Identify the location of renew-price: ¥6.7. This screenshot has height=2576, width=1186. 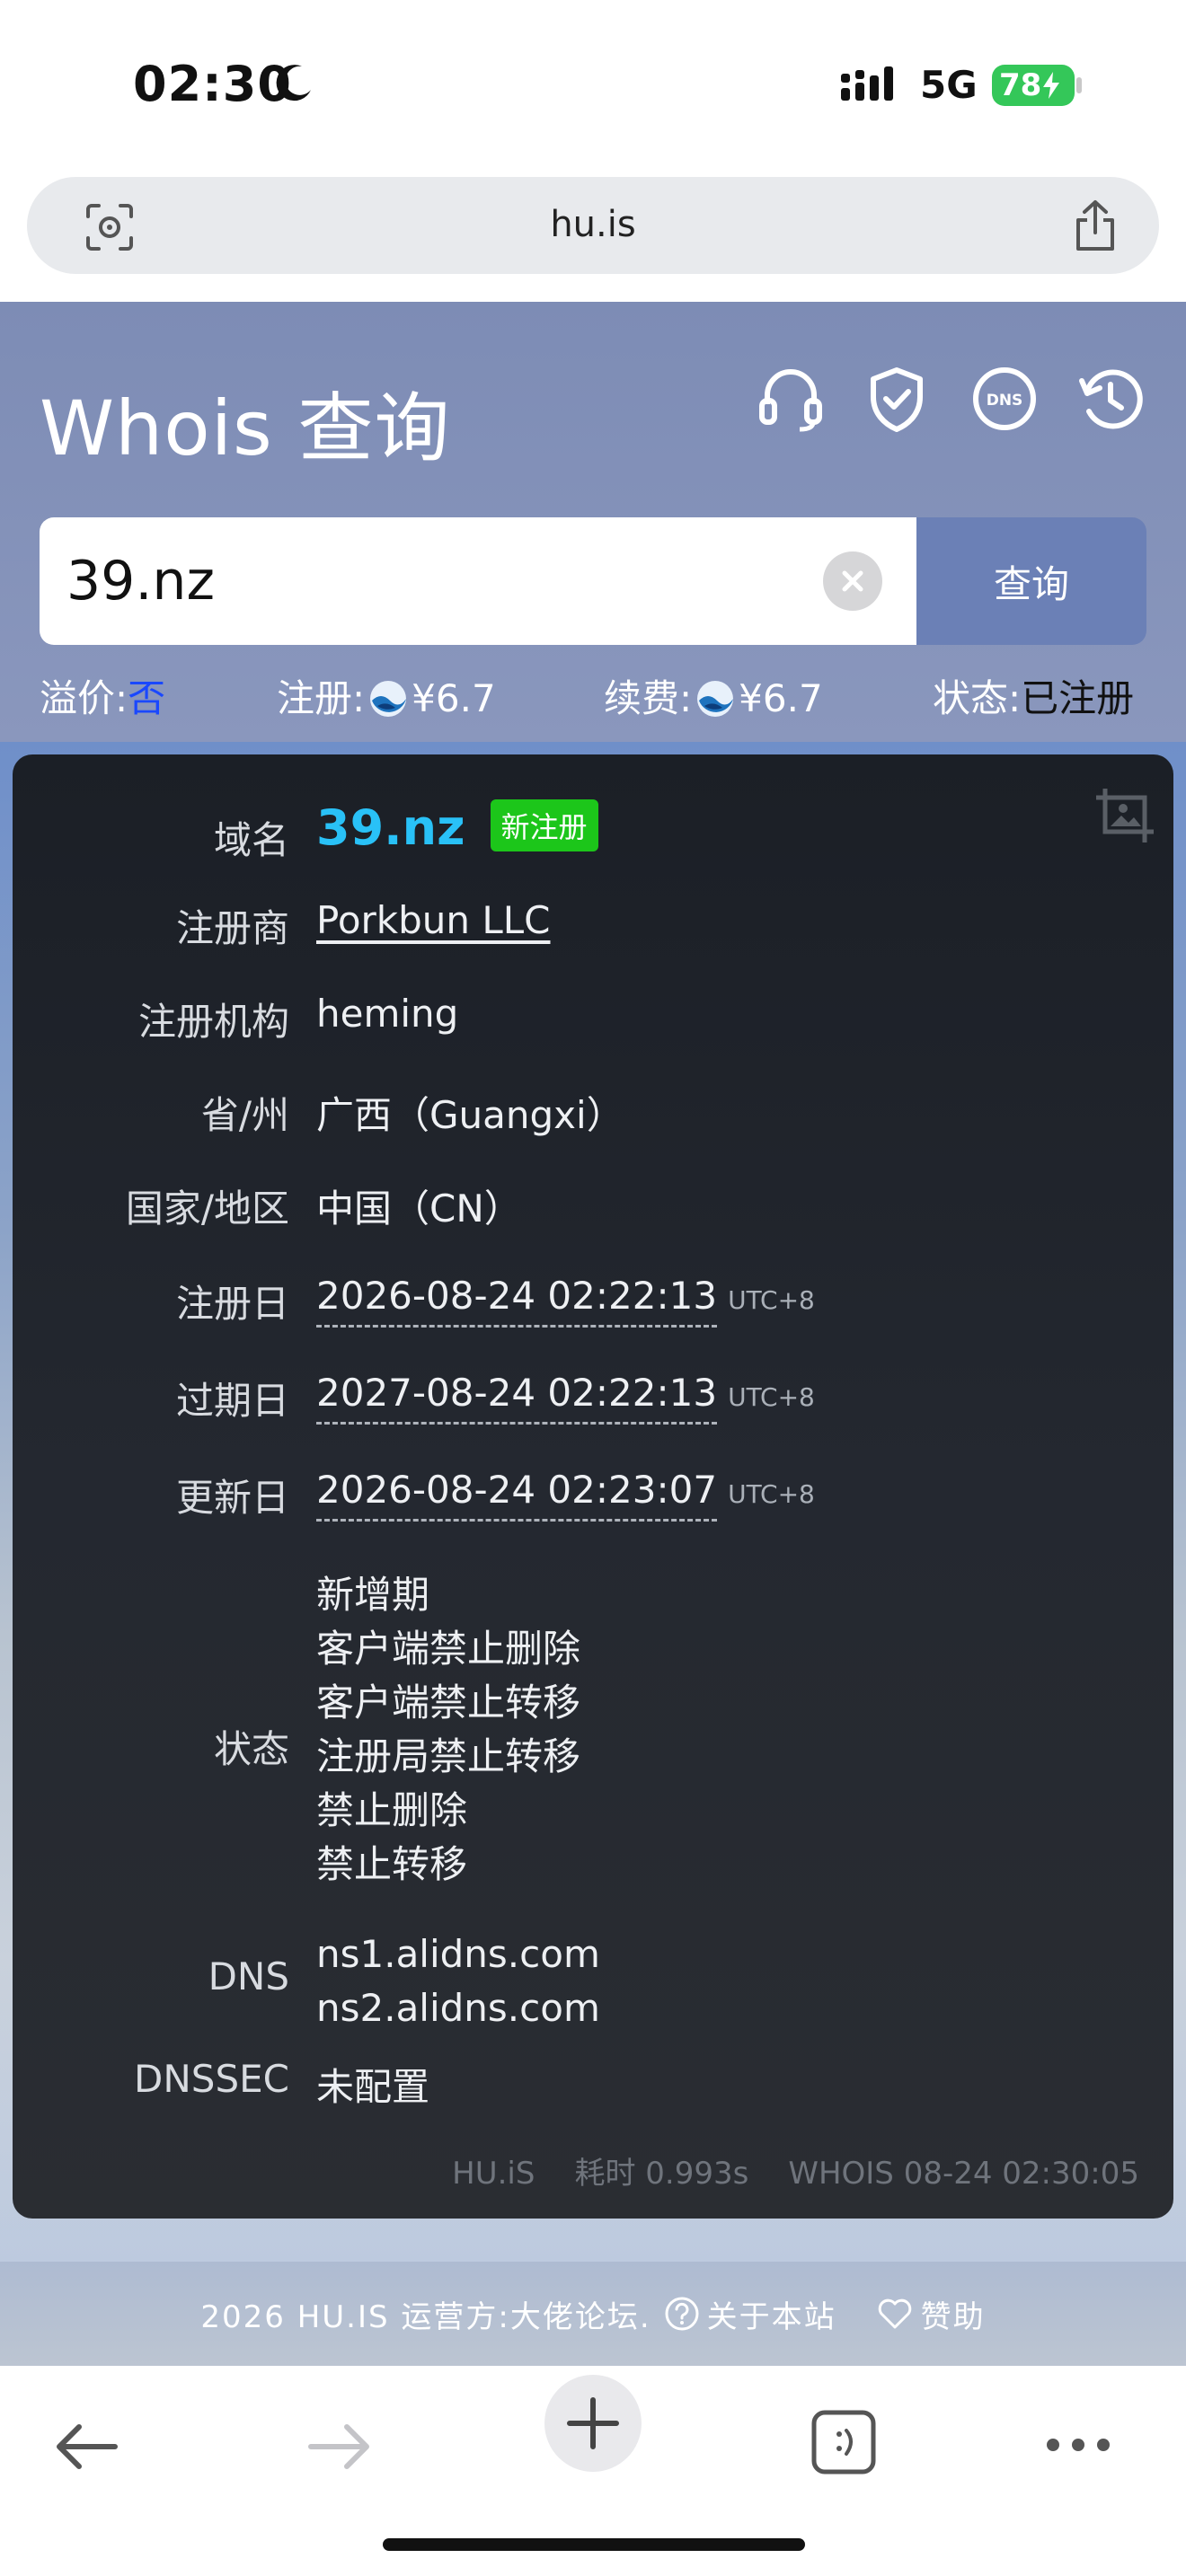
(781, 698).